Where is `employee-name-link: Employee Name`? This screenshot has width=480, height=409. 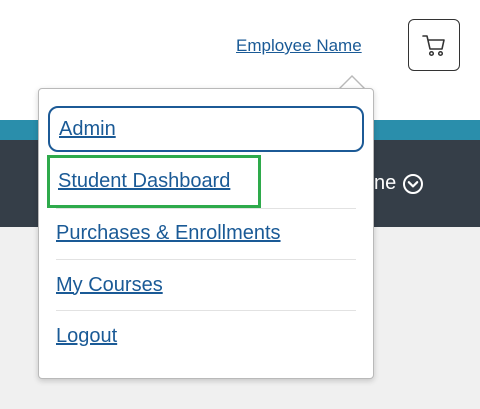
employee-name-link: Employee Name is located at coordinates (299, 46).